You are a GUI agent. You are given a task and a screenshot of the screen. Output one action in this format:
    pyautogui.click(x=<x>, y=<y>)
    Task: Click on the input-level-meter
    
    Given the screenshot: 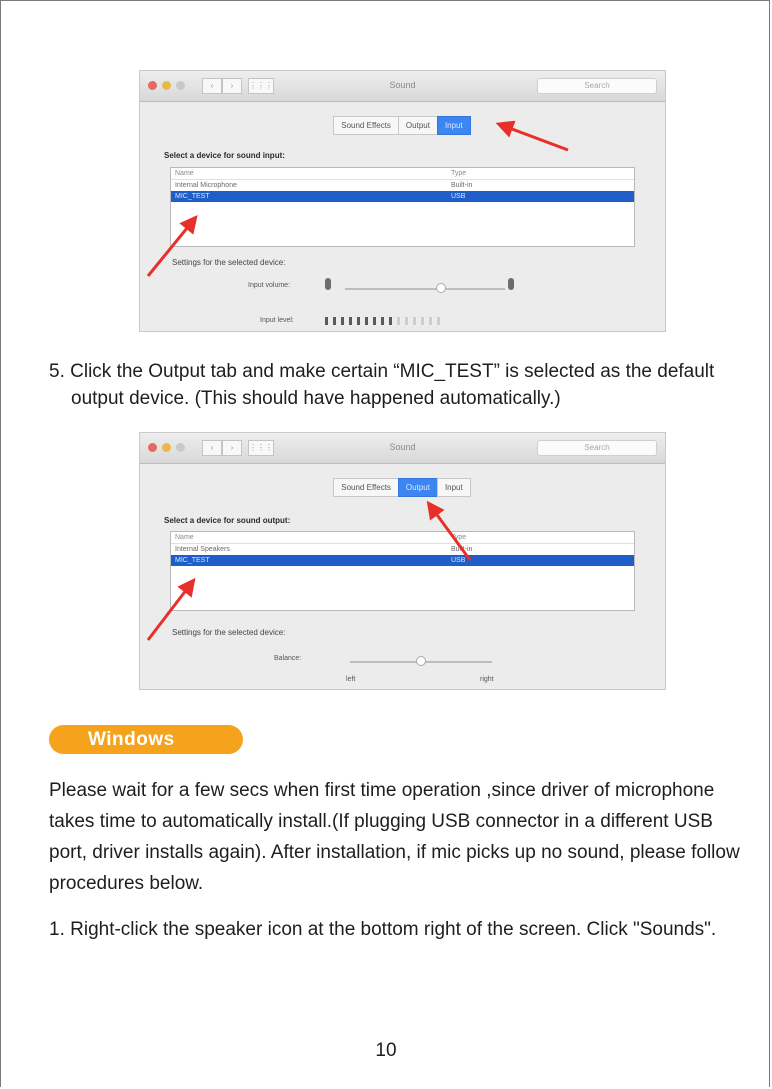 What is the action you would take?
    pyautogui.click(x=382, y=321)
    